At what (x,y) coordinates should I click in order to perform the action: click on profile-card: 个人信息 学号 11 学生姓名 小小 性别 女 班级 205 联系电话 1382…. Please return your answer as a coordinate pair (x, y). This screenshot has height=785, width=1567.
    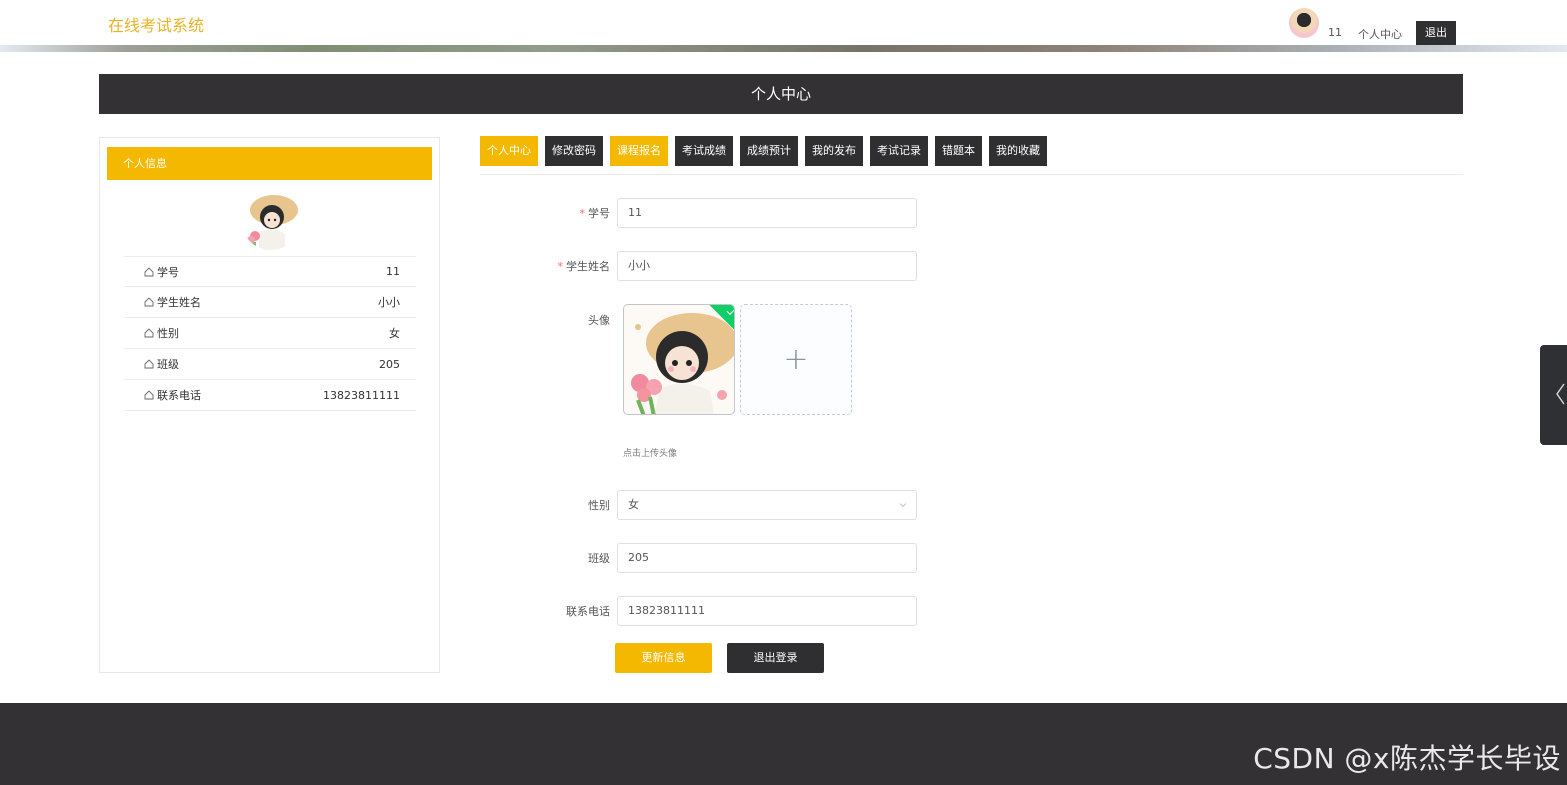
    Looking at the image, I should click on (269, 405).